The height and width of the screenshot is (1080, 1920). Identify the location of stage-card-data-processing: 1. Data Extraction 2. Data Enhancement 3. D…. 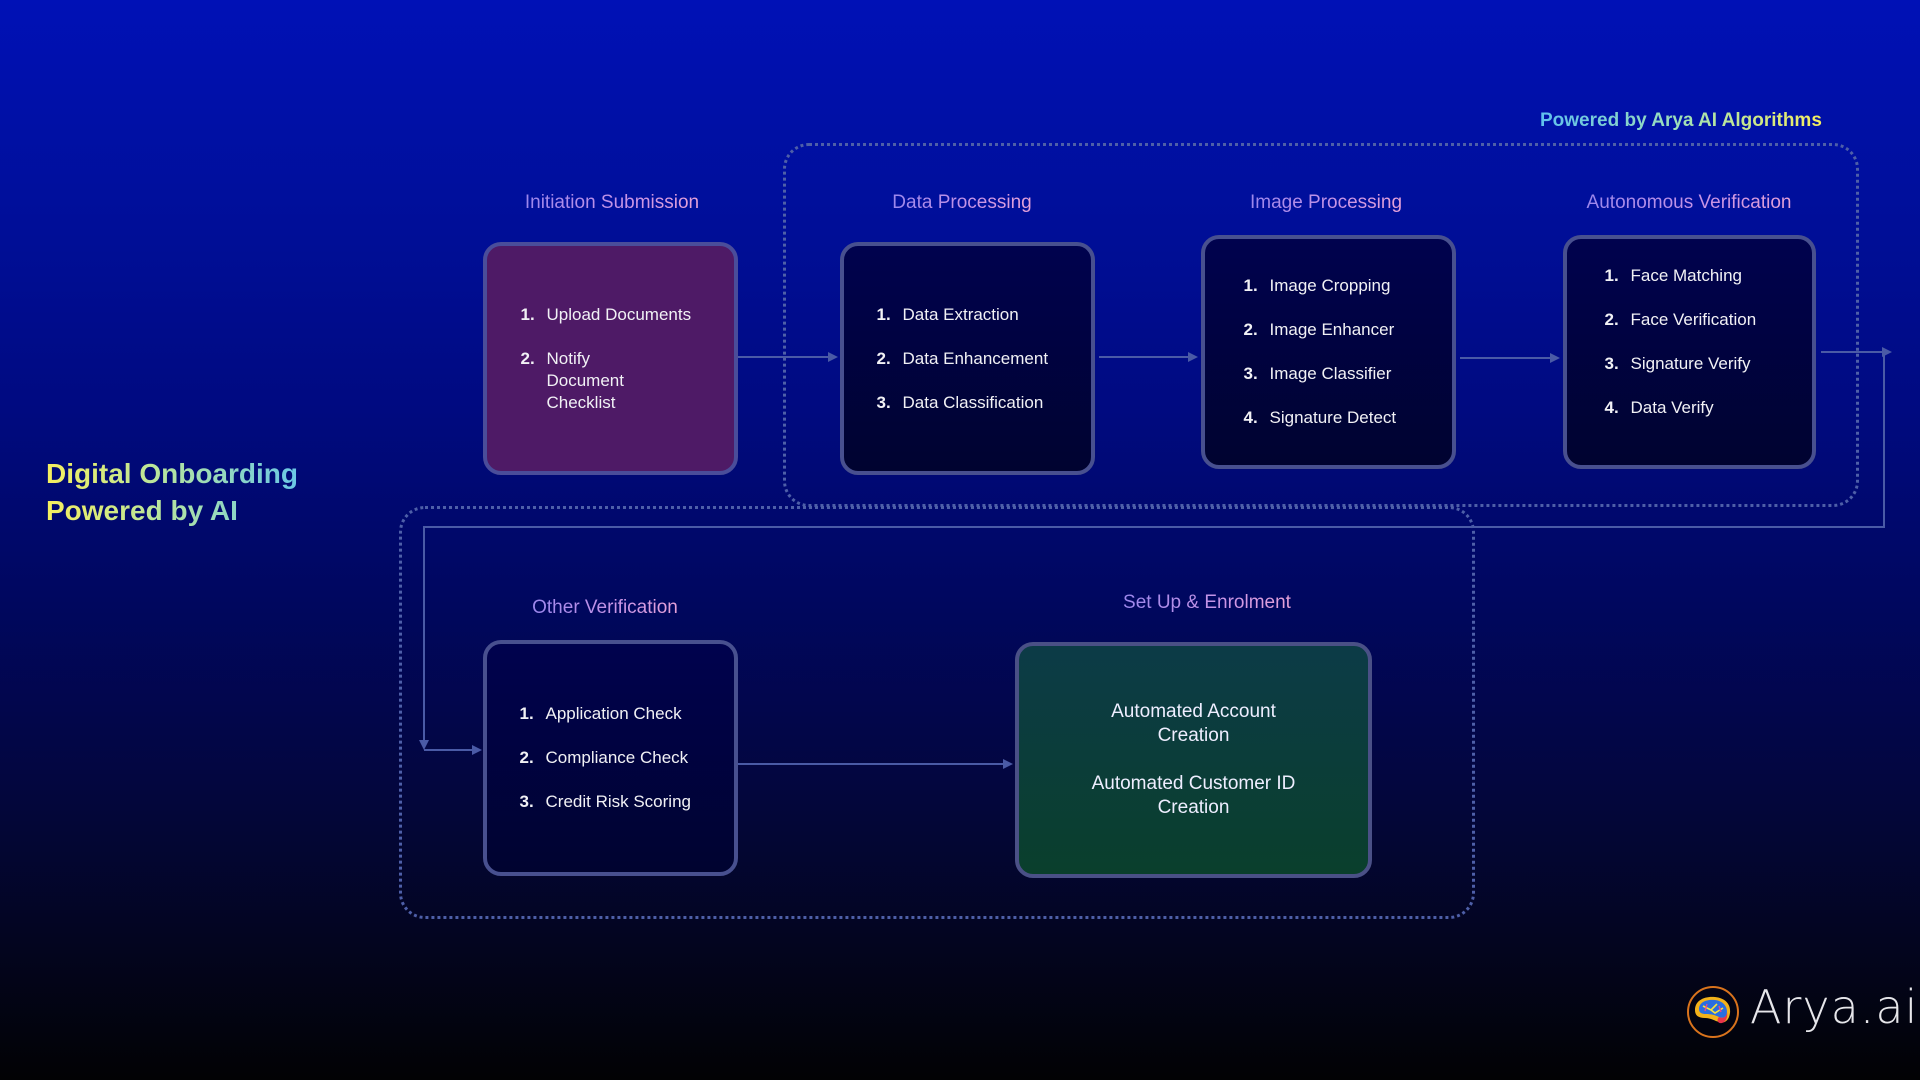
(967, 358).